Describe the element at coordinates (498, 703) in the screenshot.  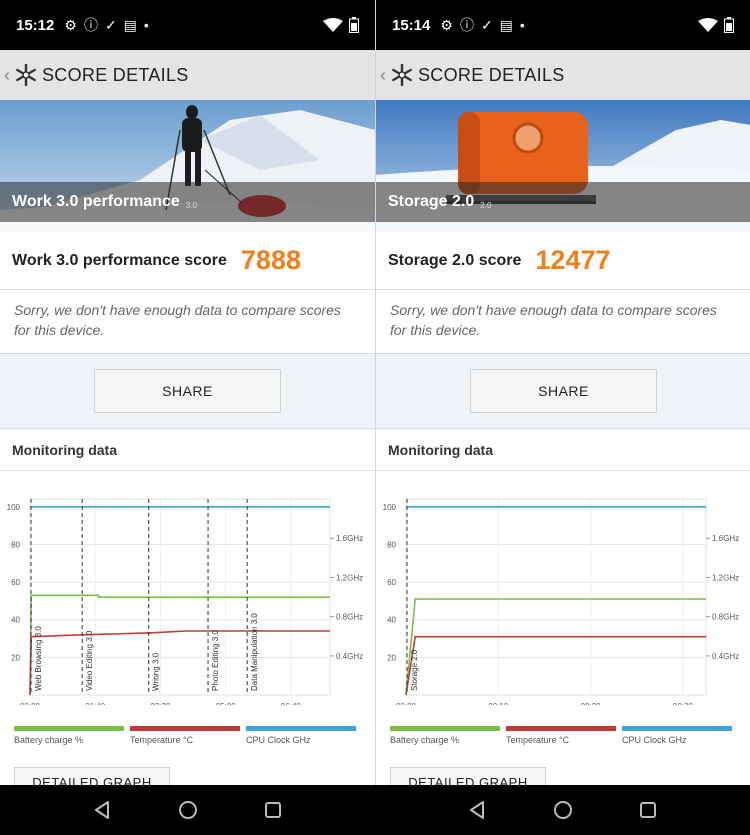
I see `x-tick-label: 00:10` at that location.